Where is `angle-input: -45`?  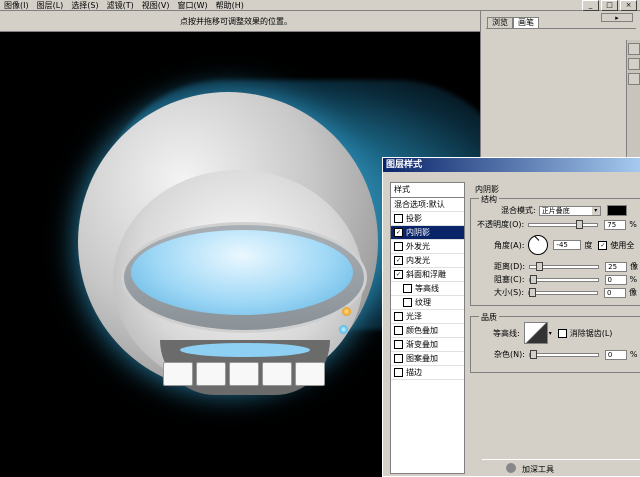
angle-input: -45 is located at coordinates (567, 245).